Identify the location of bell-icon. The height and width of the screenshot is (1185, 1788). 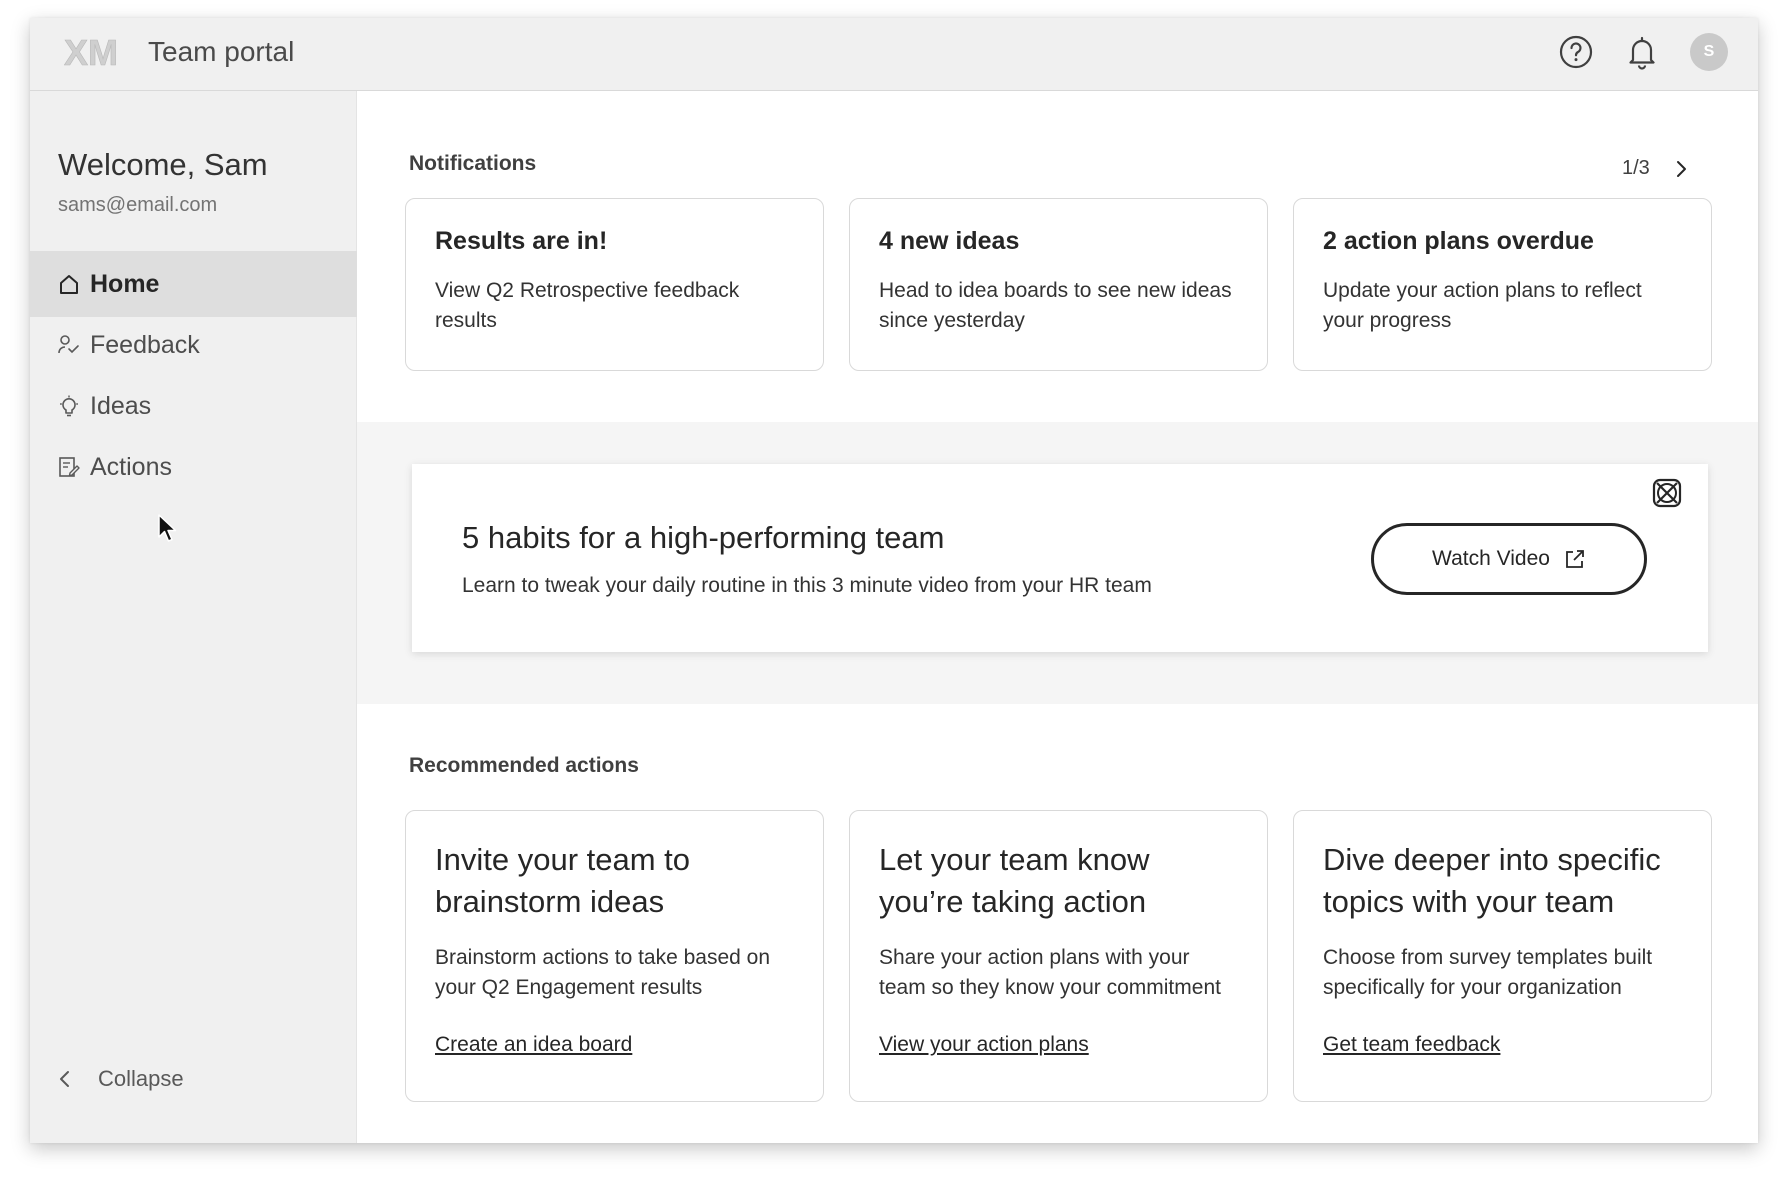
(1642, 52).